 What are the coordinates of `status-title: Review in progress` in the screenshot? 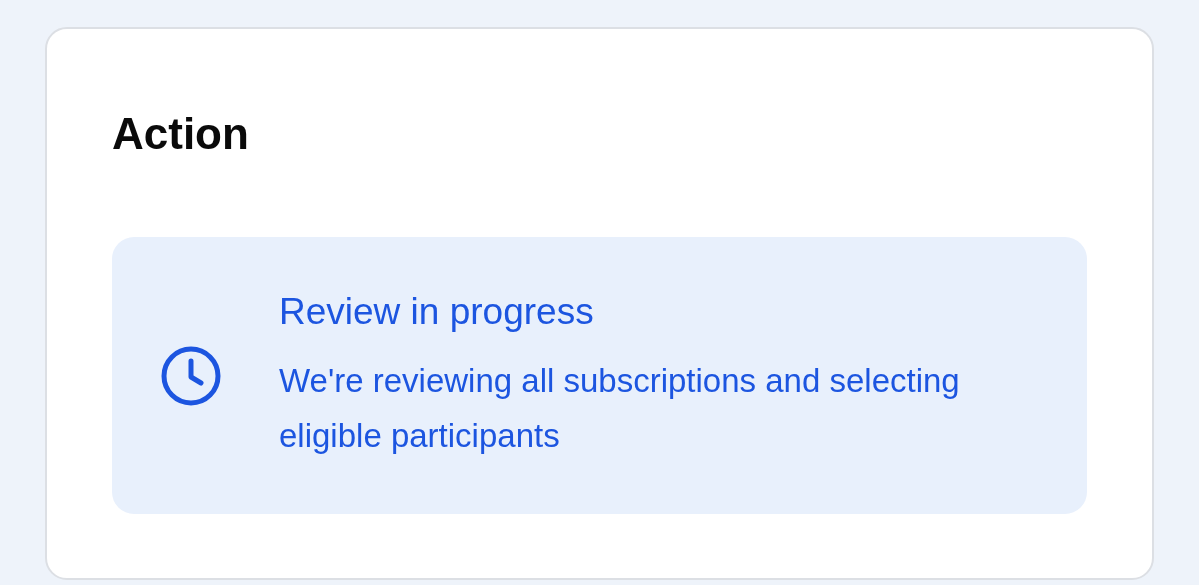 It's located at (436, 312).